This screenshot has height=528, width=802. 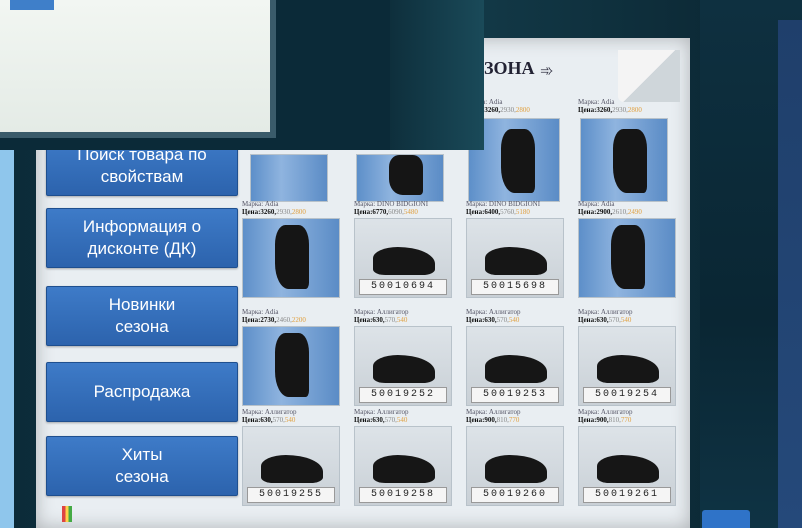 I want to click on product-sku-label: 50019252, so click(x=403, y=395).